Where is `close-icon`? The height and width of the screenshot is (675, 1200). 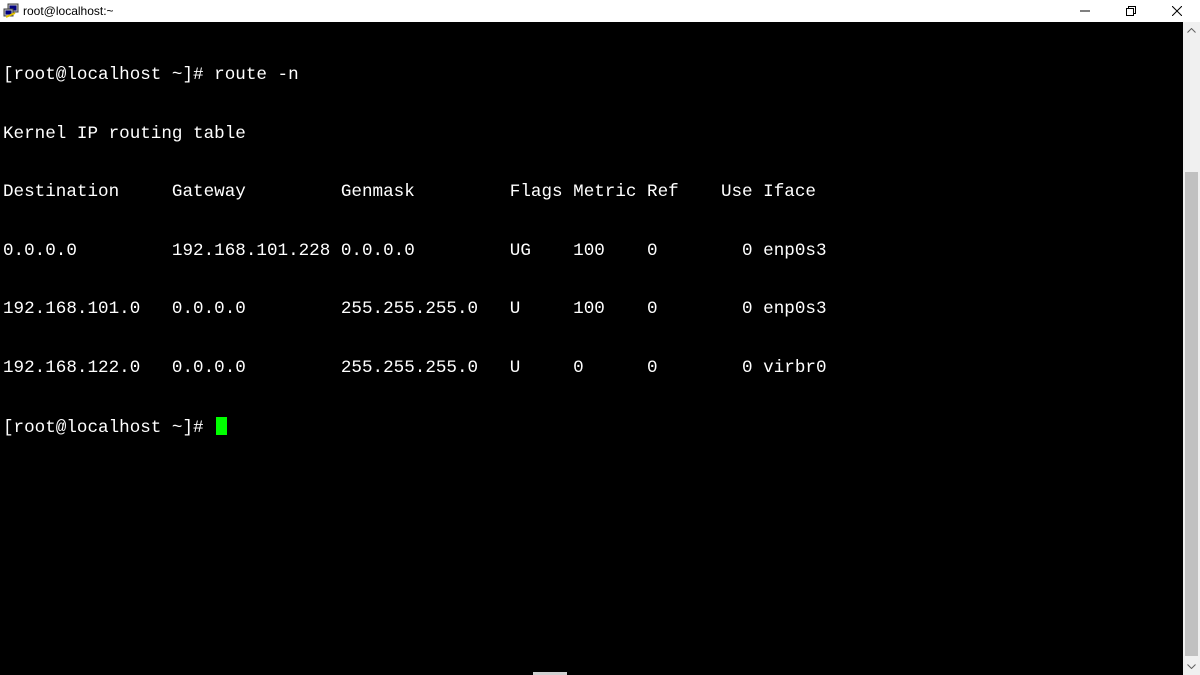 close-icon is located at coordinates (1177, 11).